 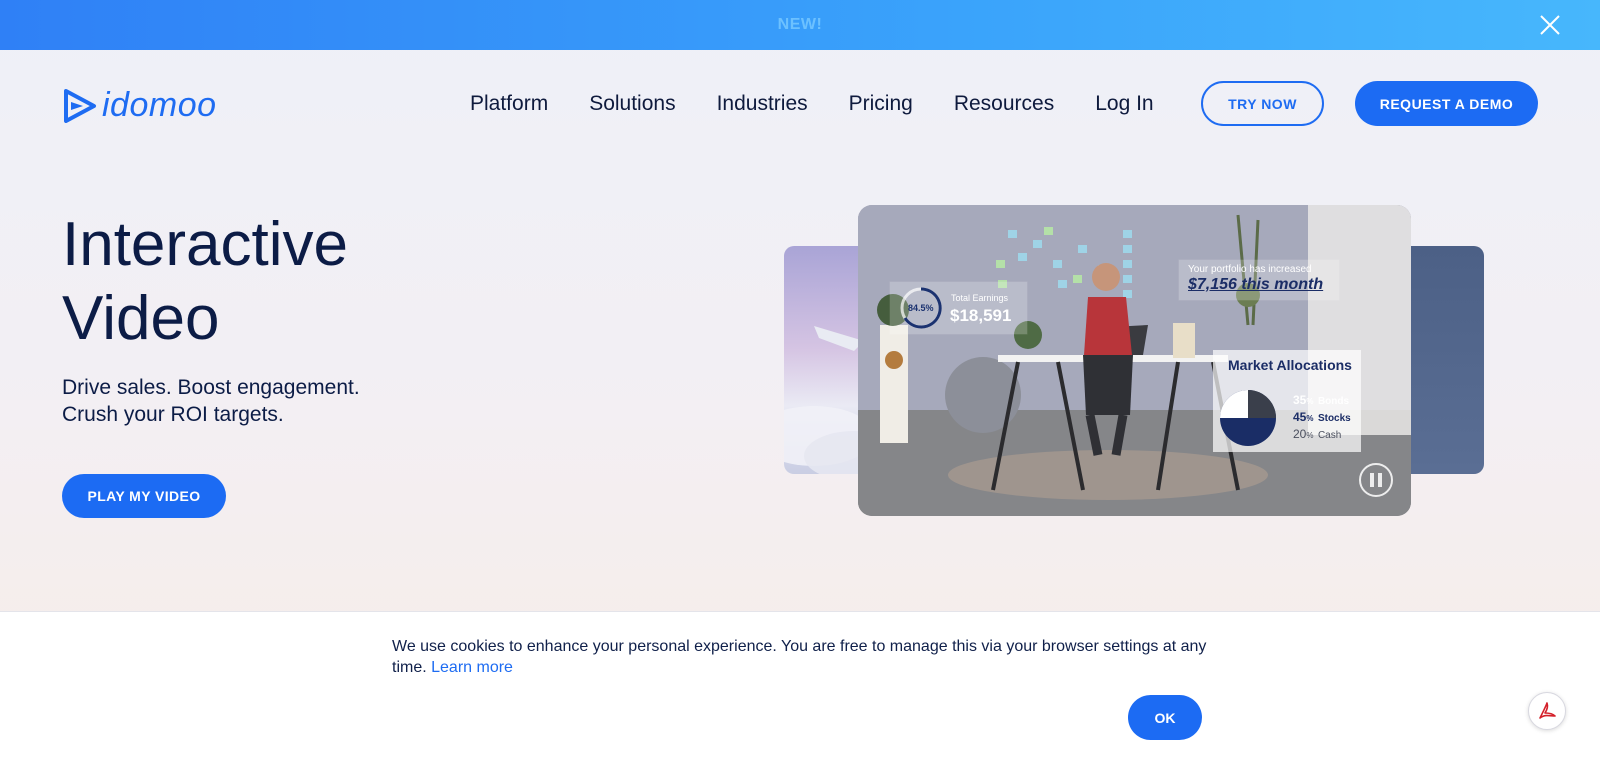 I want to click on nav-resources: Resources, so click(x=1004, y=104).